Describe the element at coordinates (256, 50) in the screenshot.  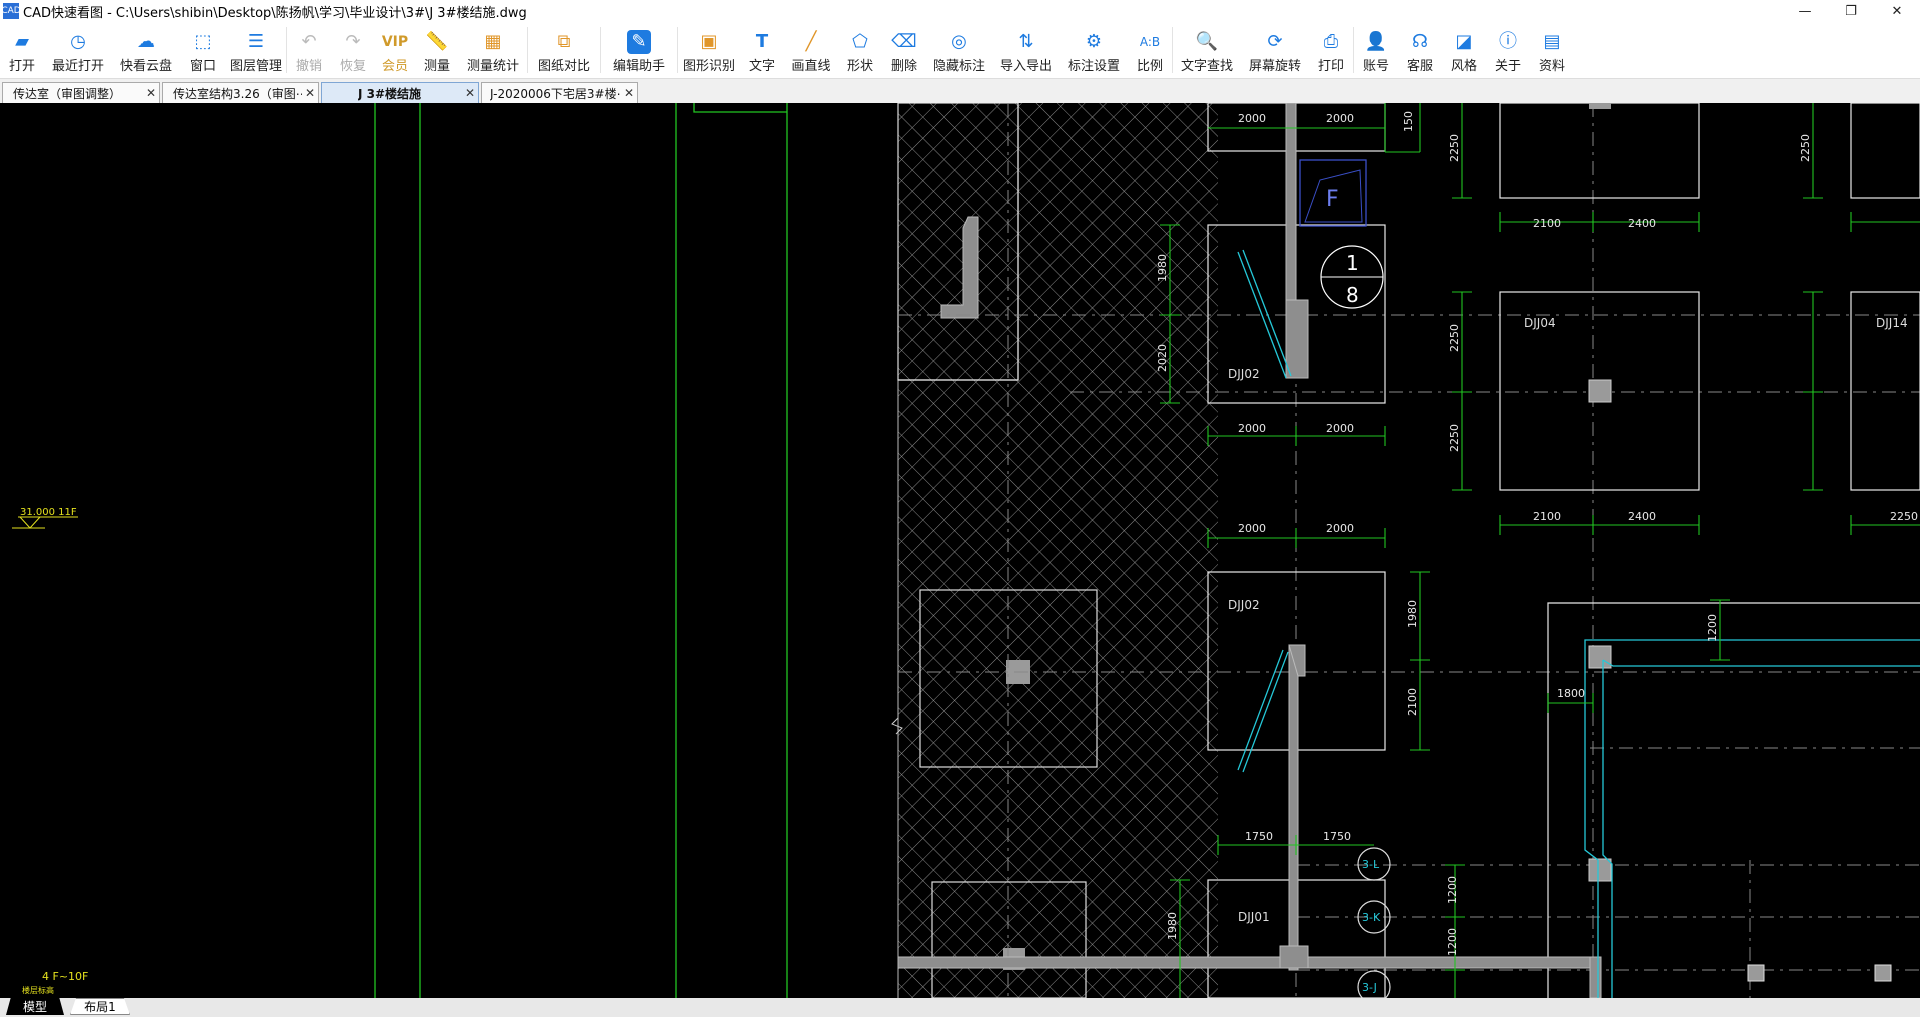
I see `layers-button: ☰ 图层管理` at that location.